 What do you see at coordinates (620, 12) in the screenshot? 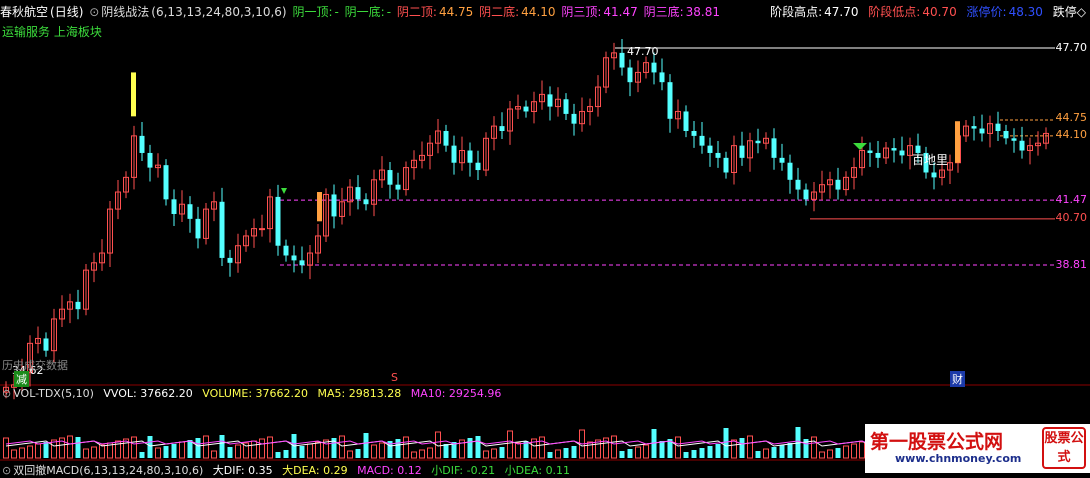
I see `y3-top-value: 41.47` at bounding box center [620, 12].